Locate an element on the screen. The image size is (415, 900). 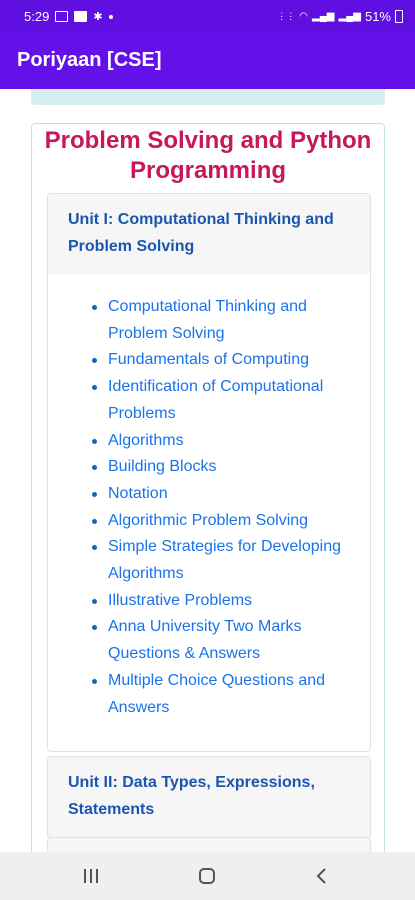
topic-link: Building Blocks is located at coordinates (162, 466).